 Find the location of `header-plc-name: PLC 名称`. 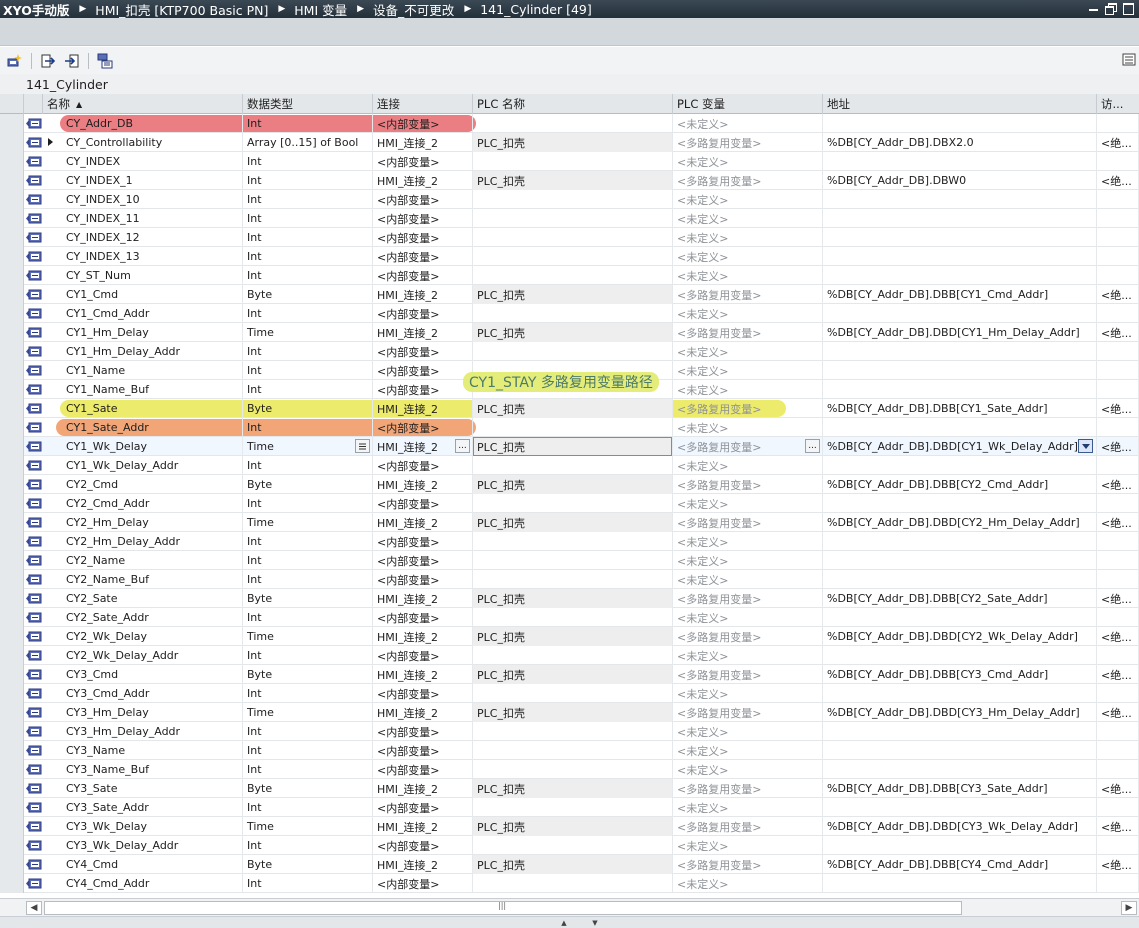

header-plc-name: PLC 名称 is located at coordinates (573, 104).